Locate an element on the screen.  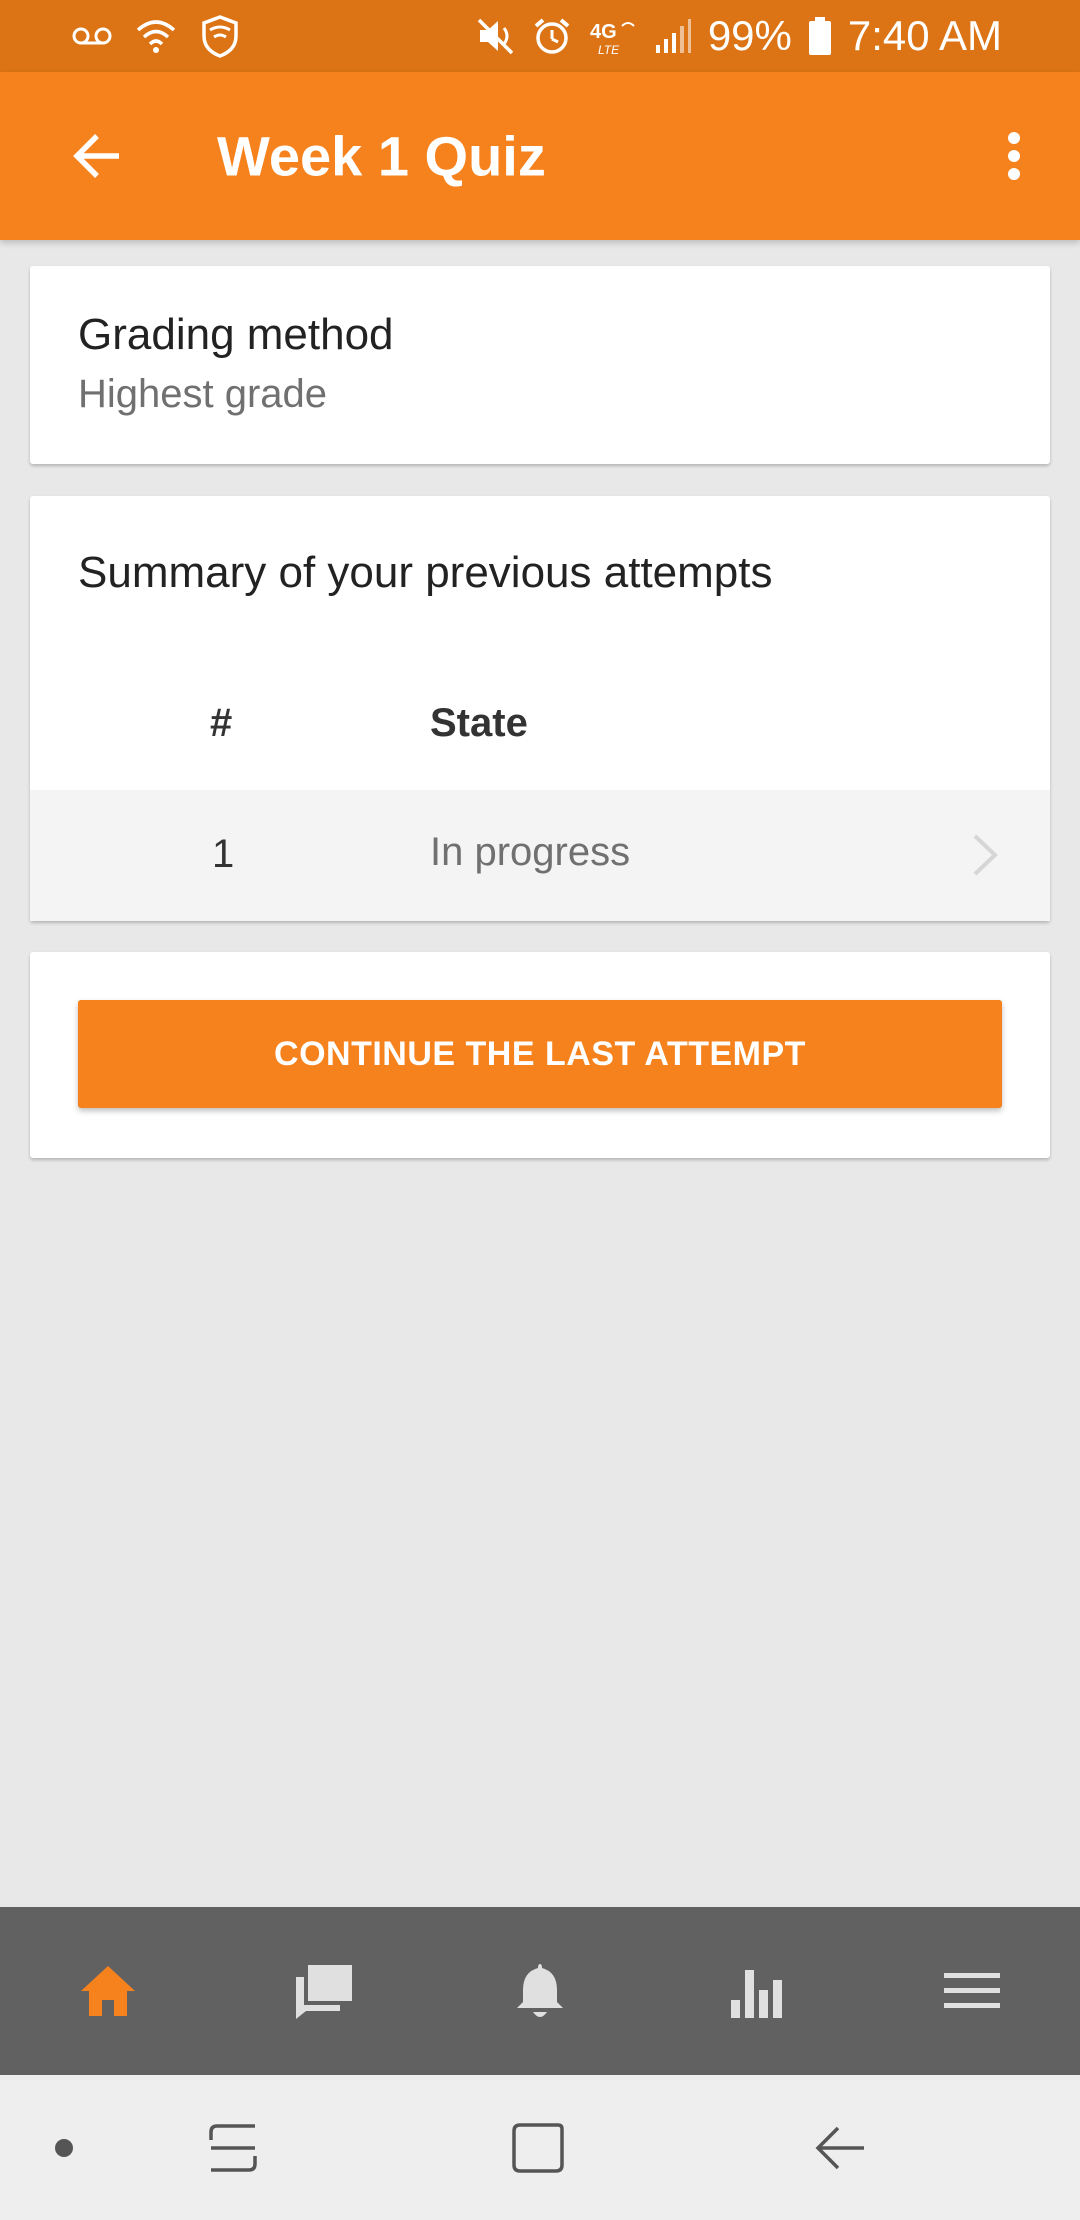
home-icon is located at coordinates (108, 1991).